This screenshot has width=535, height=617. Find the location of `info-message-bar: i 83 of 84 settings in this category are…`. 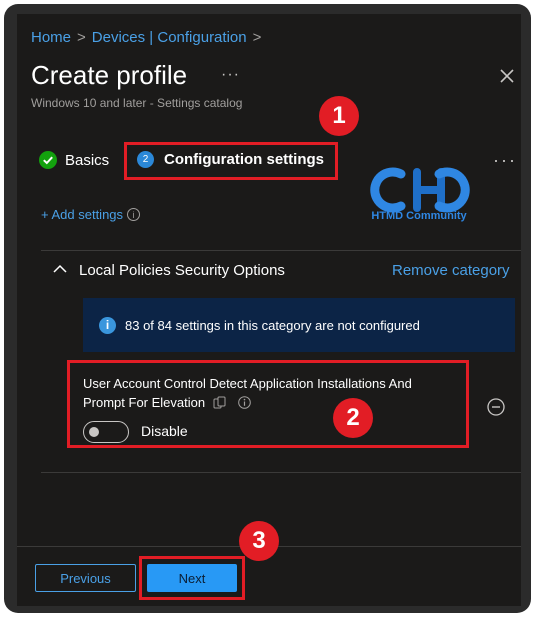

info-message-bar: i 83 of 84 settings in this category are… is located at coordinates (299, 325).